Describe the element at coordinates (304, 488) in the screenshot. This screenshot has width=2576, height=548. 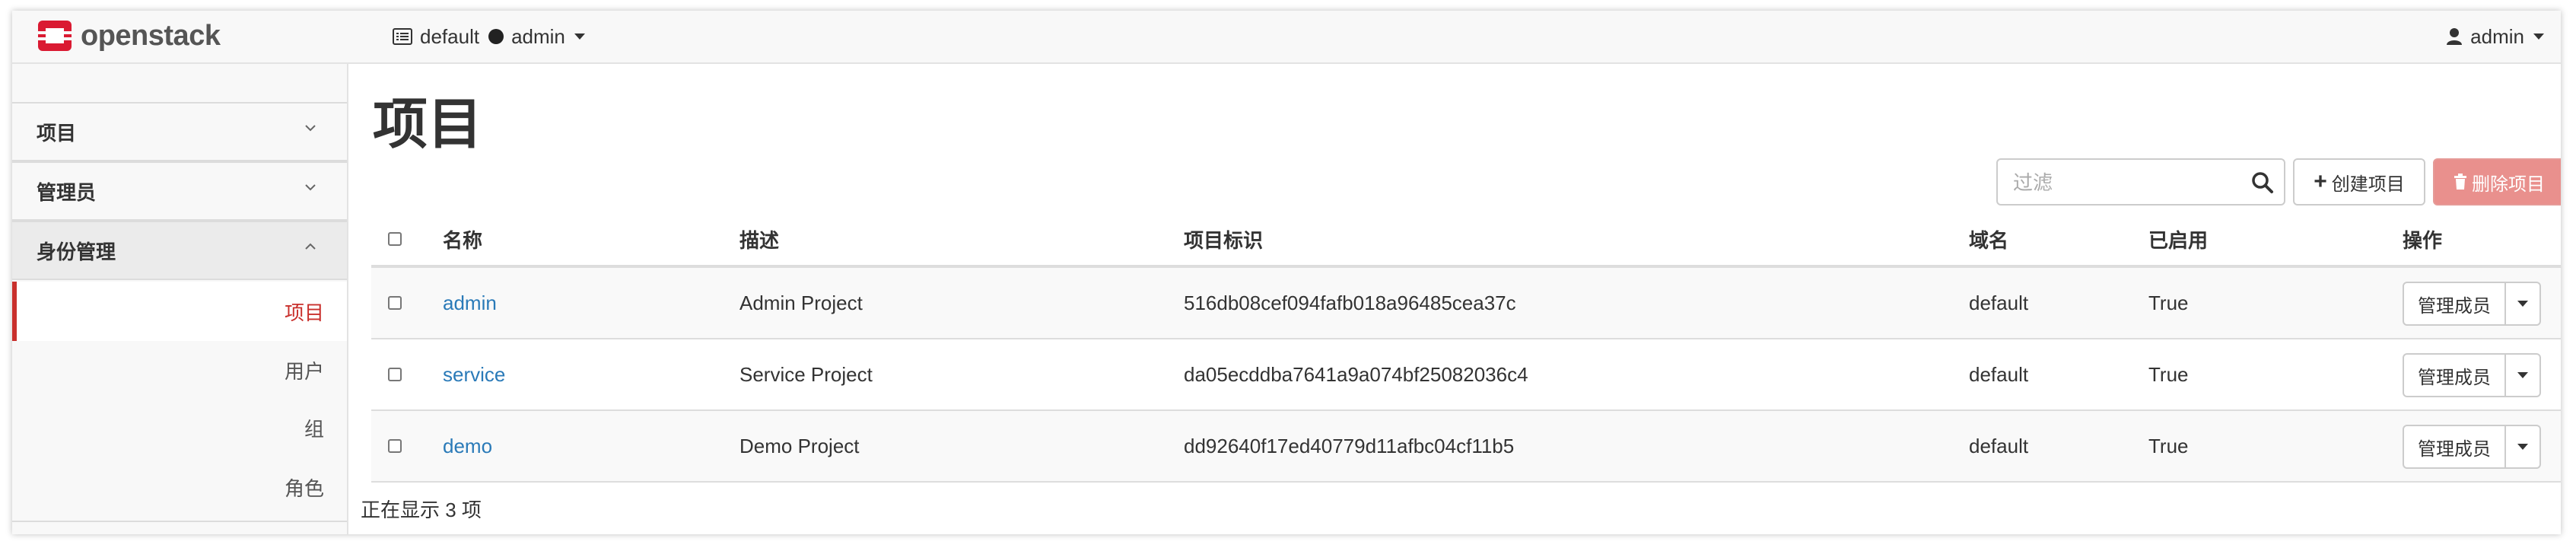
I see `sidebar-item-label: 角色` at that location.